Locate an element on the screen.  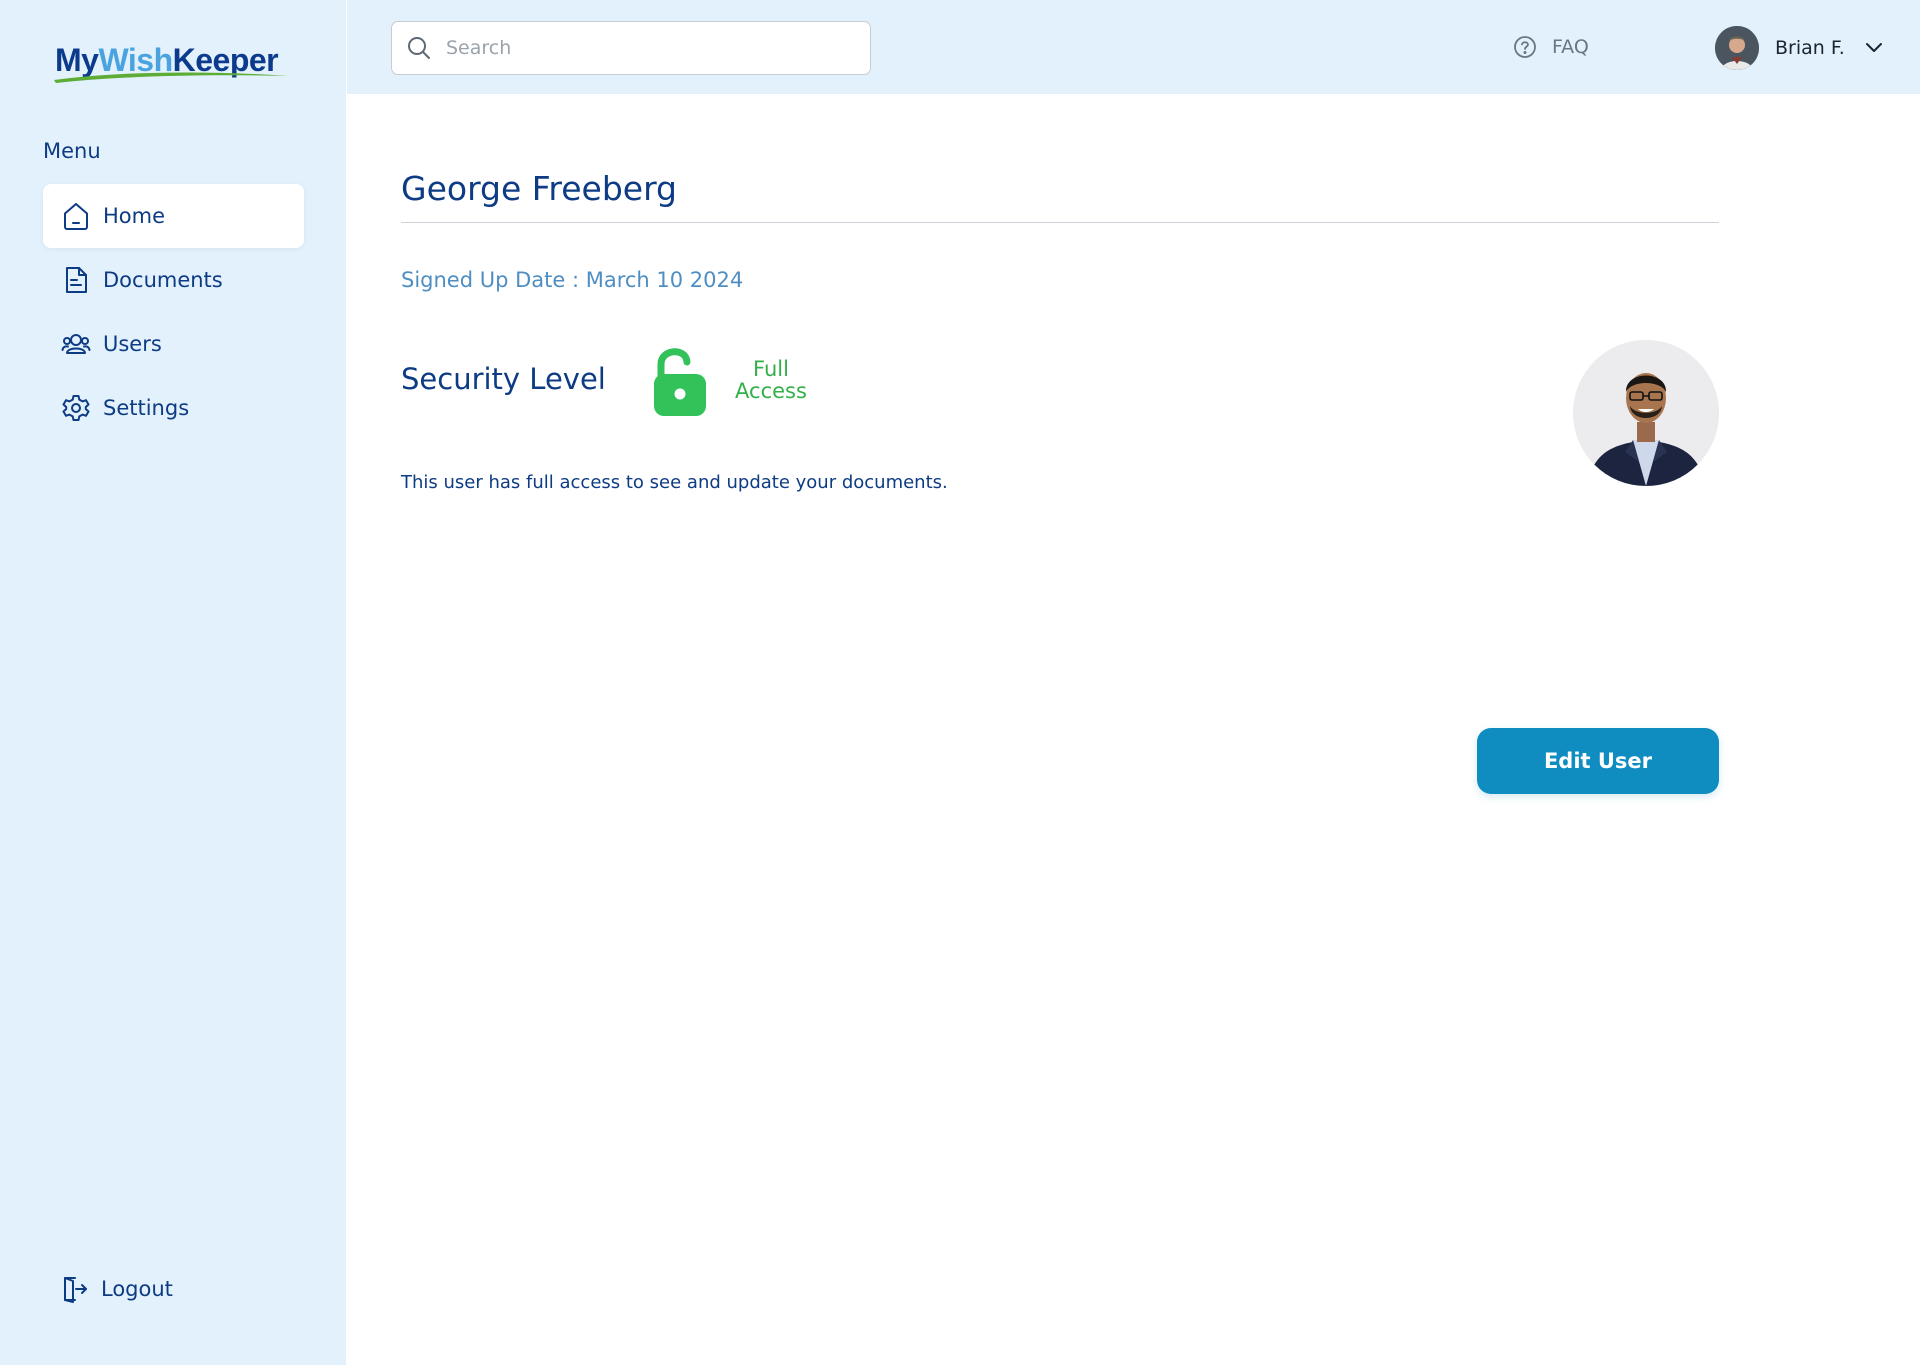
sidebar-nav: Home Documents Users Settings is located at coordinates (173, 312).